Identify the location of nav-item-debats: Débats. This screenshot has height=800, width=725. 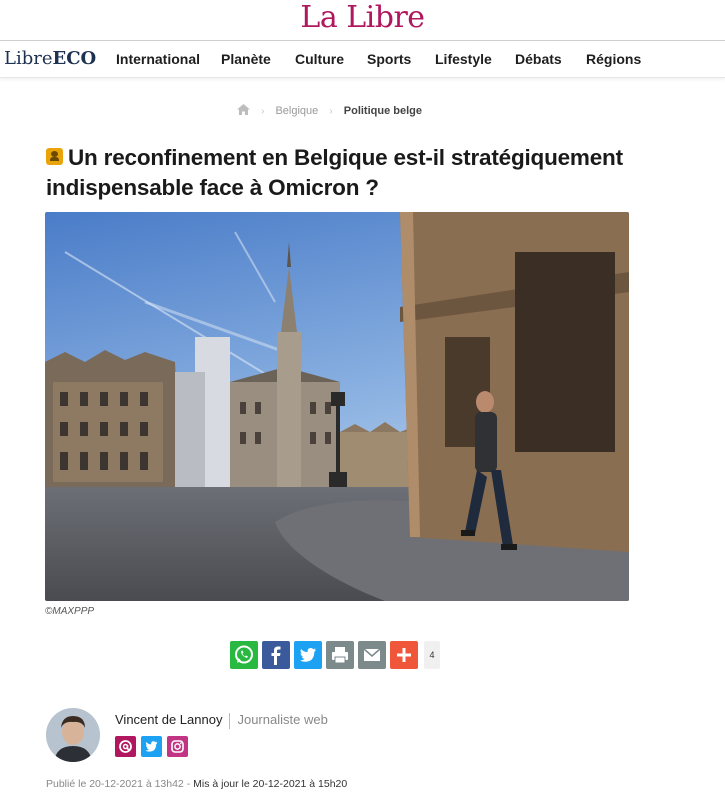
(538, 59).